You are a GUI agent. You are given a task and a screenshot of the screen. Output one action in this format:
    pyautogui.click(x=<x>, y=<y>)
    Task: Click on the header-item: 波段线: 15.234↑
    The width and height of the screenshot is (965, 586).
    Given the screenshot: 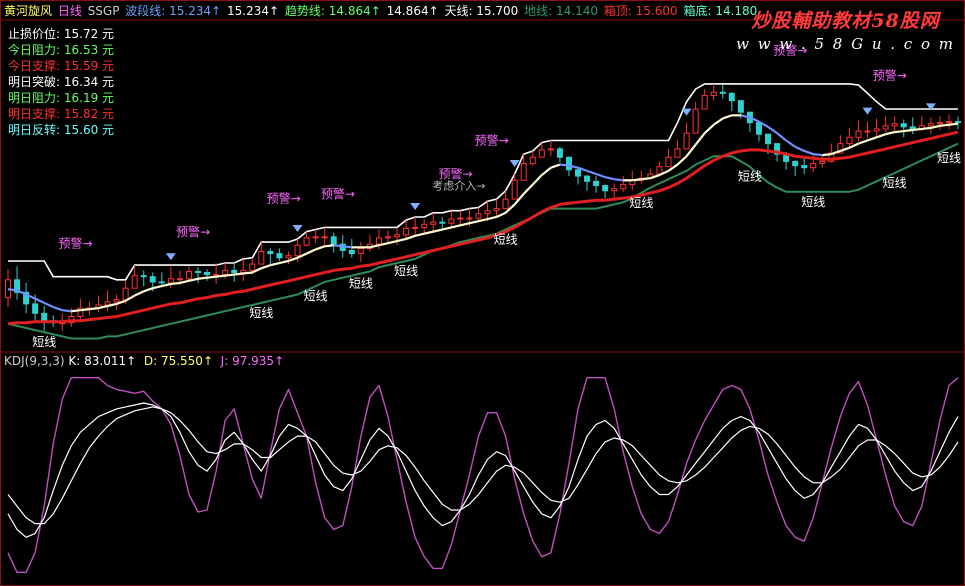 What is the action you would take?
    pyautogui.click(x=175, y=11)
    